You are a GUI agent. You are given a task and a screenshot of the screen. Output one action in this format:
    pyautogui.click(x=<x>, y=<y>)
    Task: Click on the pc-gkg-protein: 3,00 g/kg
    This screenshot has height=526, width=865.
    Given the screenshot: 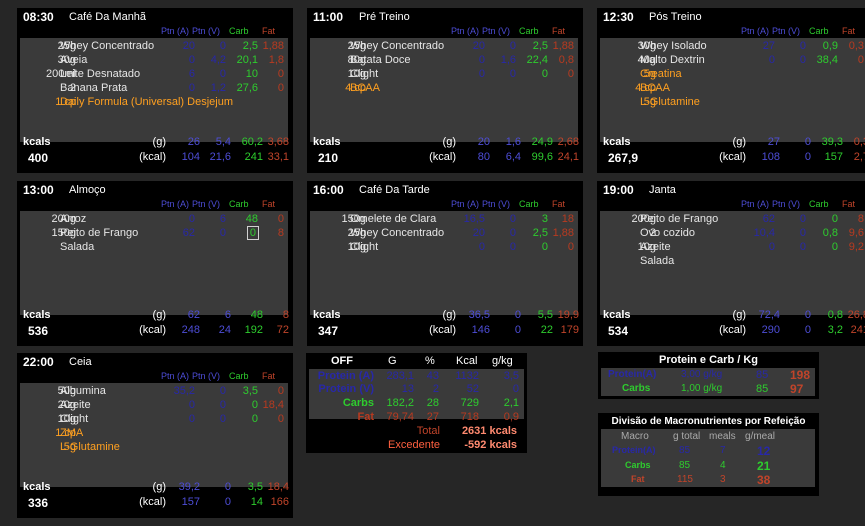 What is the action you would take?
    pyautogui.click(x=701, y=374)
    